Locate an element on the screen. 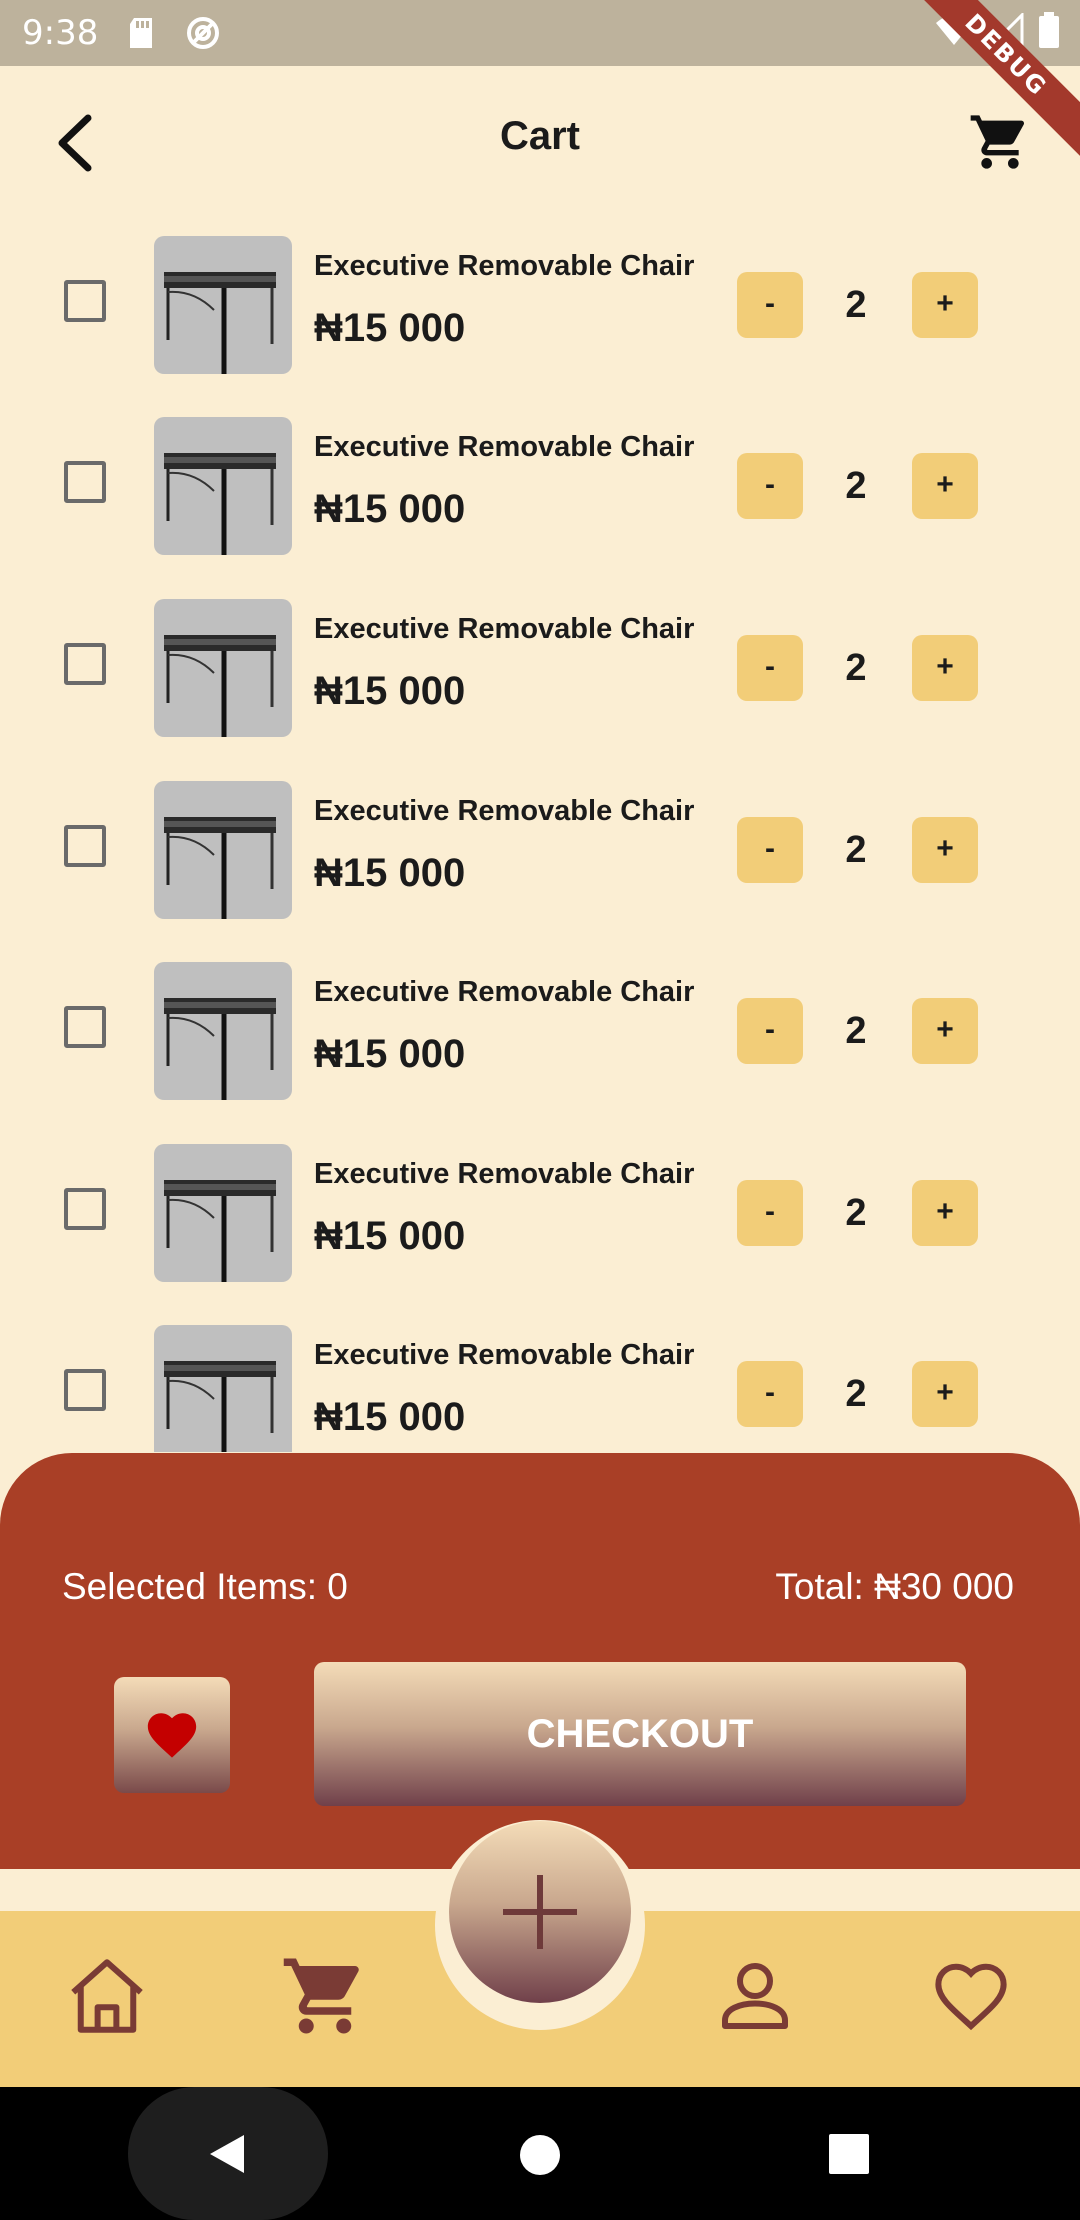 The image size is (1080, 2220). sync-icon is located at coordinates (203, 33).